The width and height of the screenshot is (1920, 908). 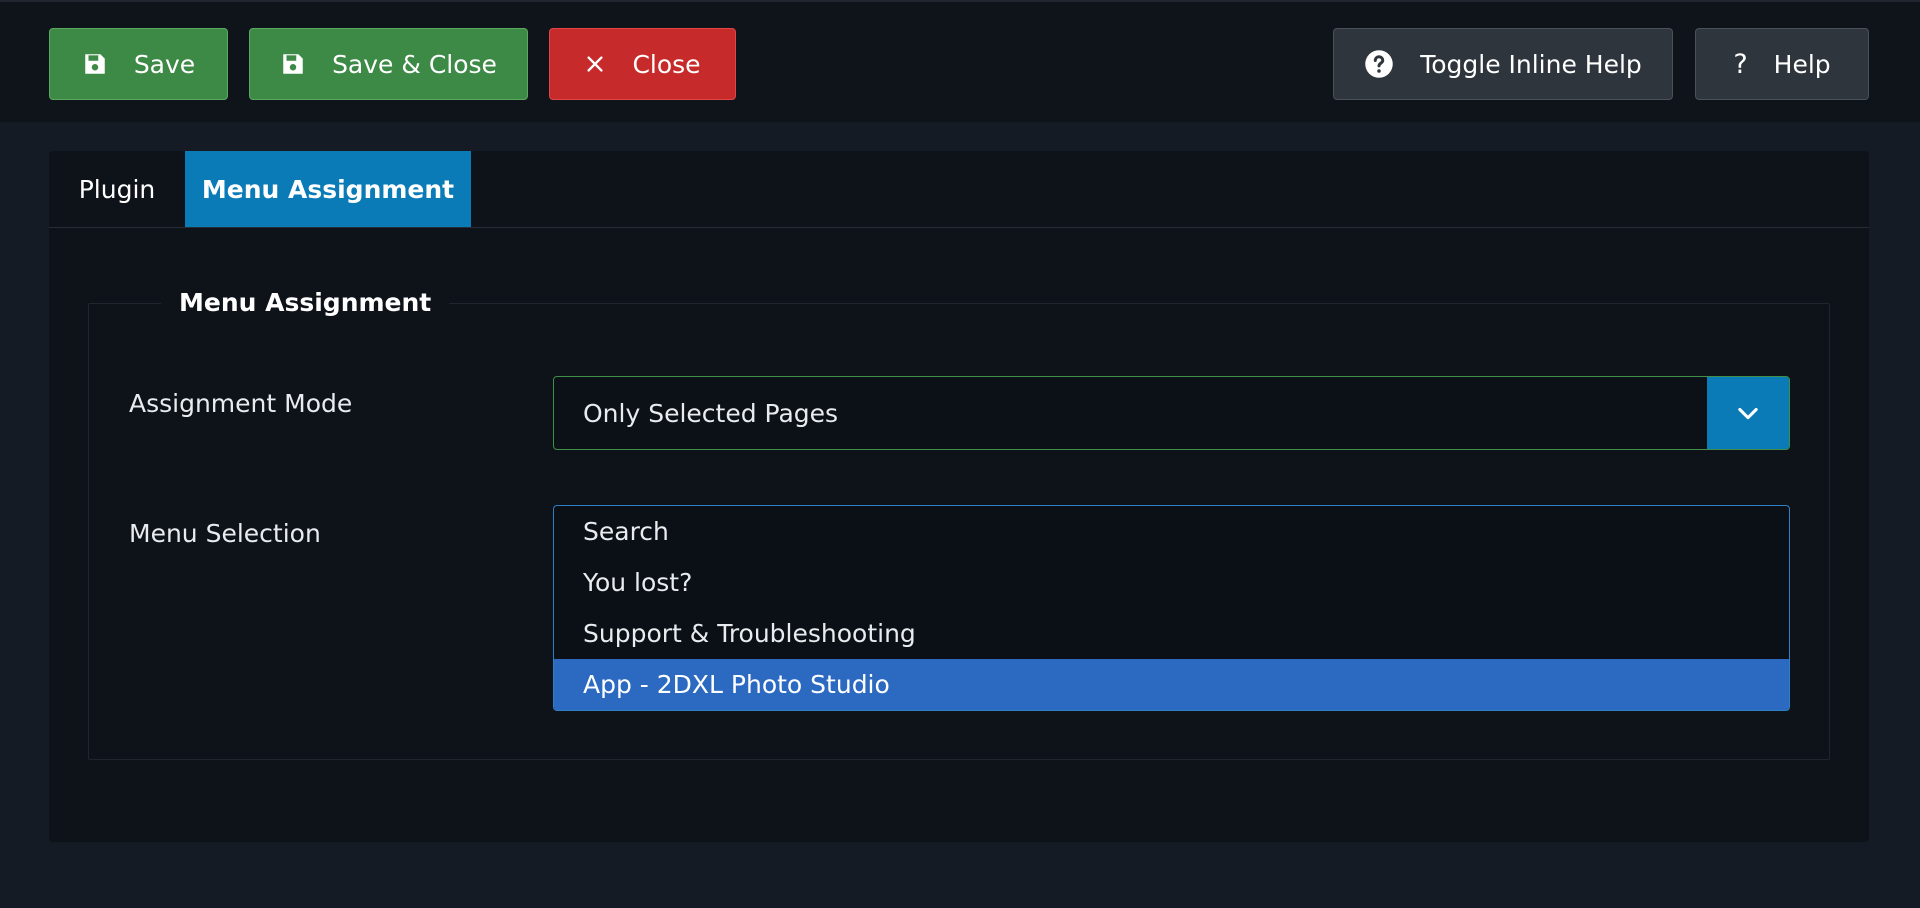 I want to click on x-icon, so click(x=595, y=64).